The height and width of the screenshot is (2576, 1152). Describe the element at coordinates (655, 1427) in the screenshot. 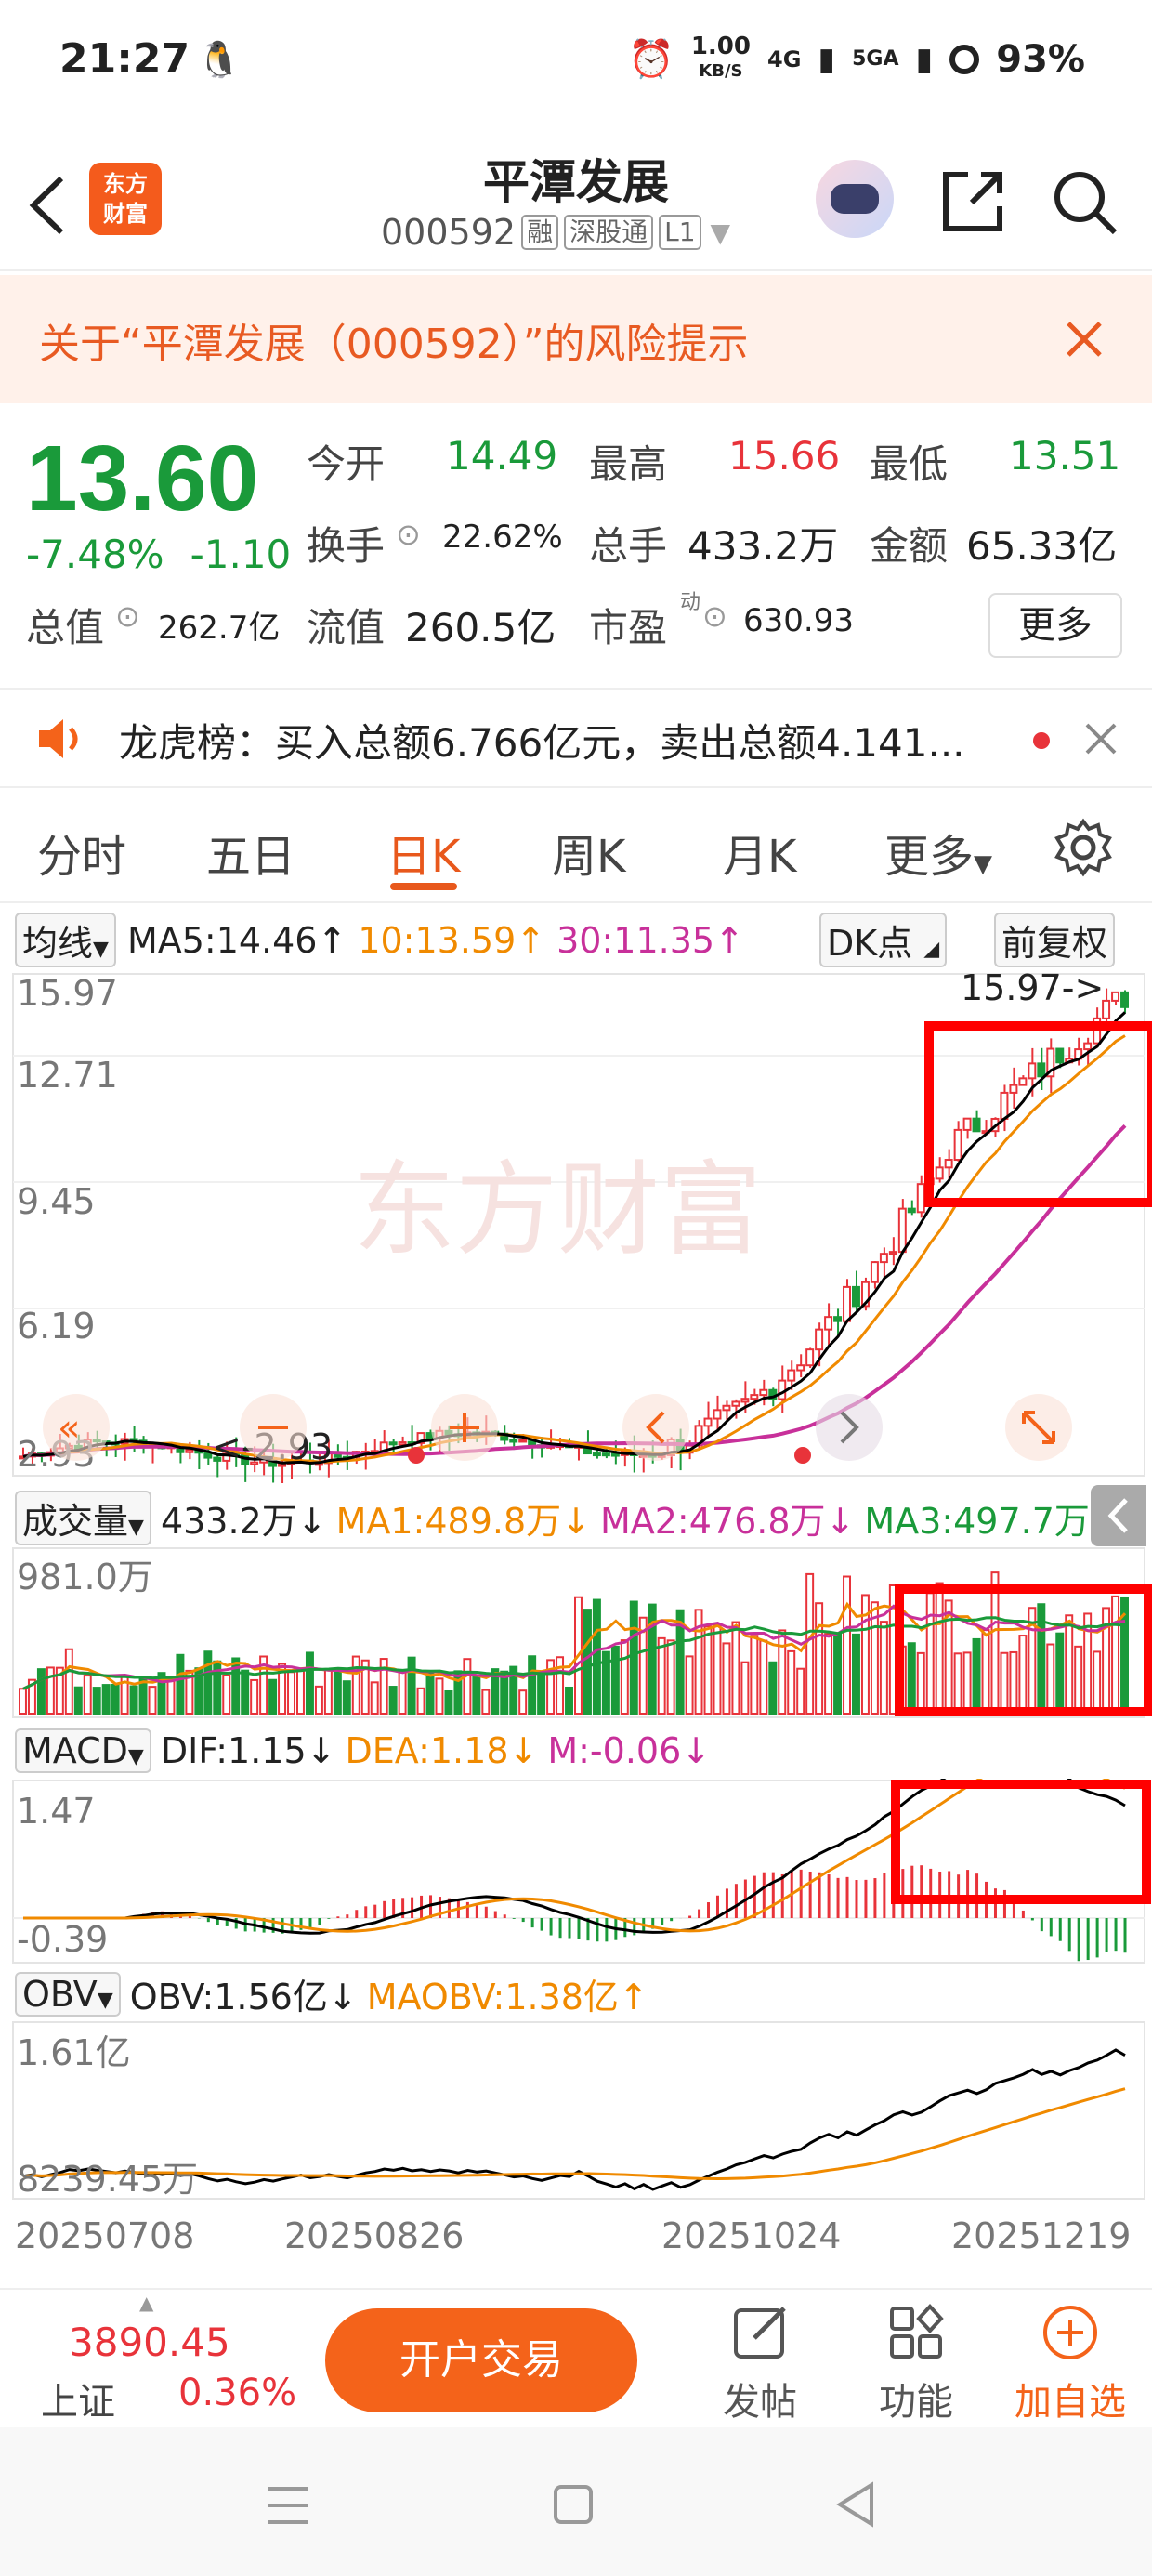

I see `scroll-left-button` at that location.